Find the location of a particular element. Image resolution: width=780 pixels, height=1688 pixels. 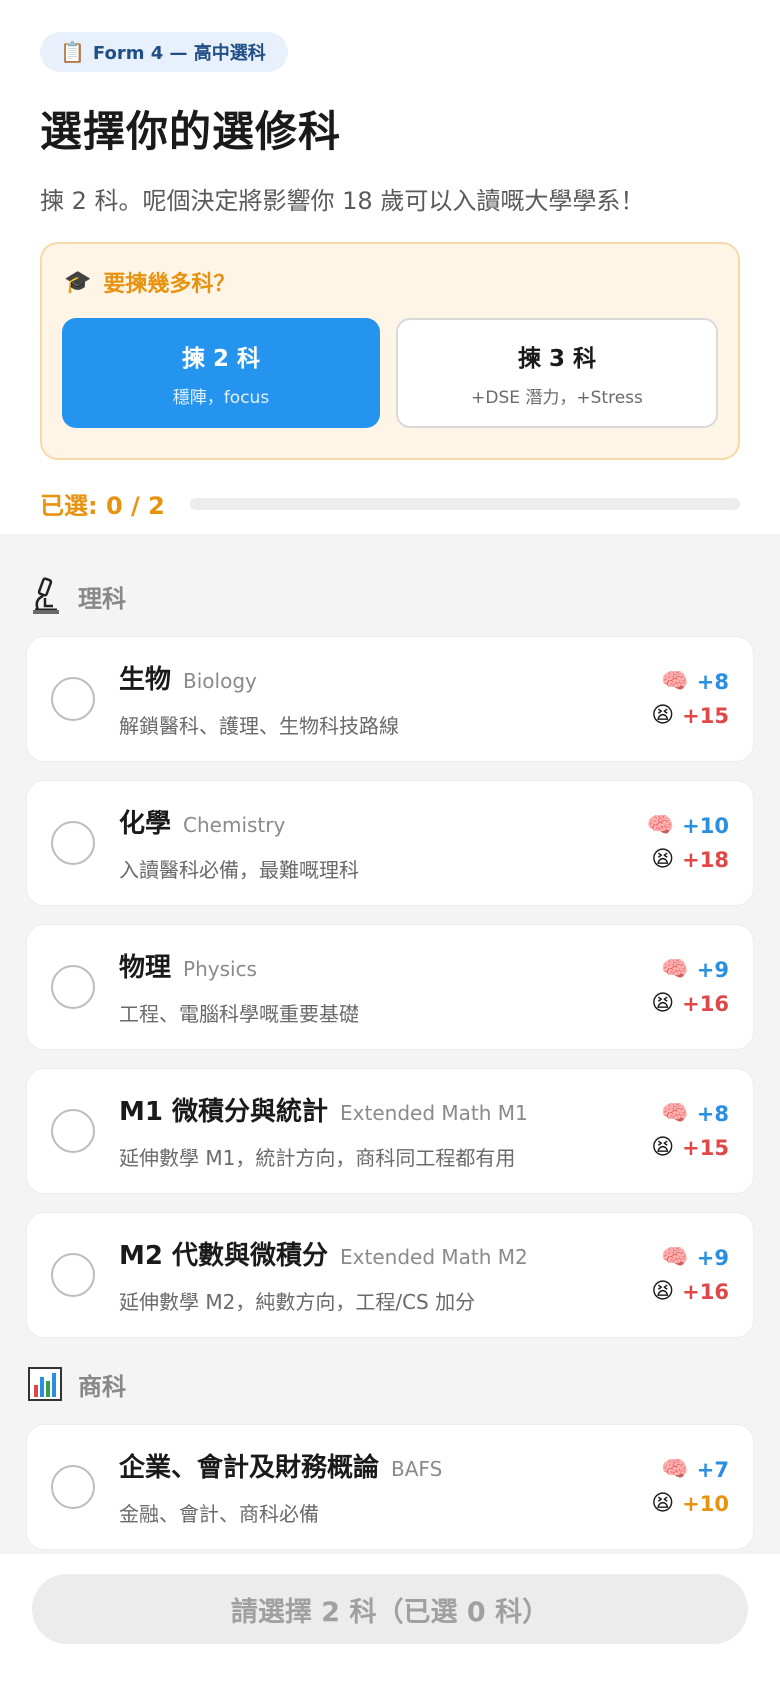

selection-progress: 已選: 0 / 2 is located at coordinates (390, 503).